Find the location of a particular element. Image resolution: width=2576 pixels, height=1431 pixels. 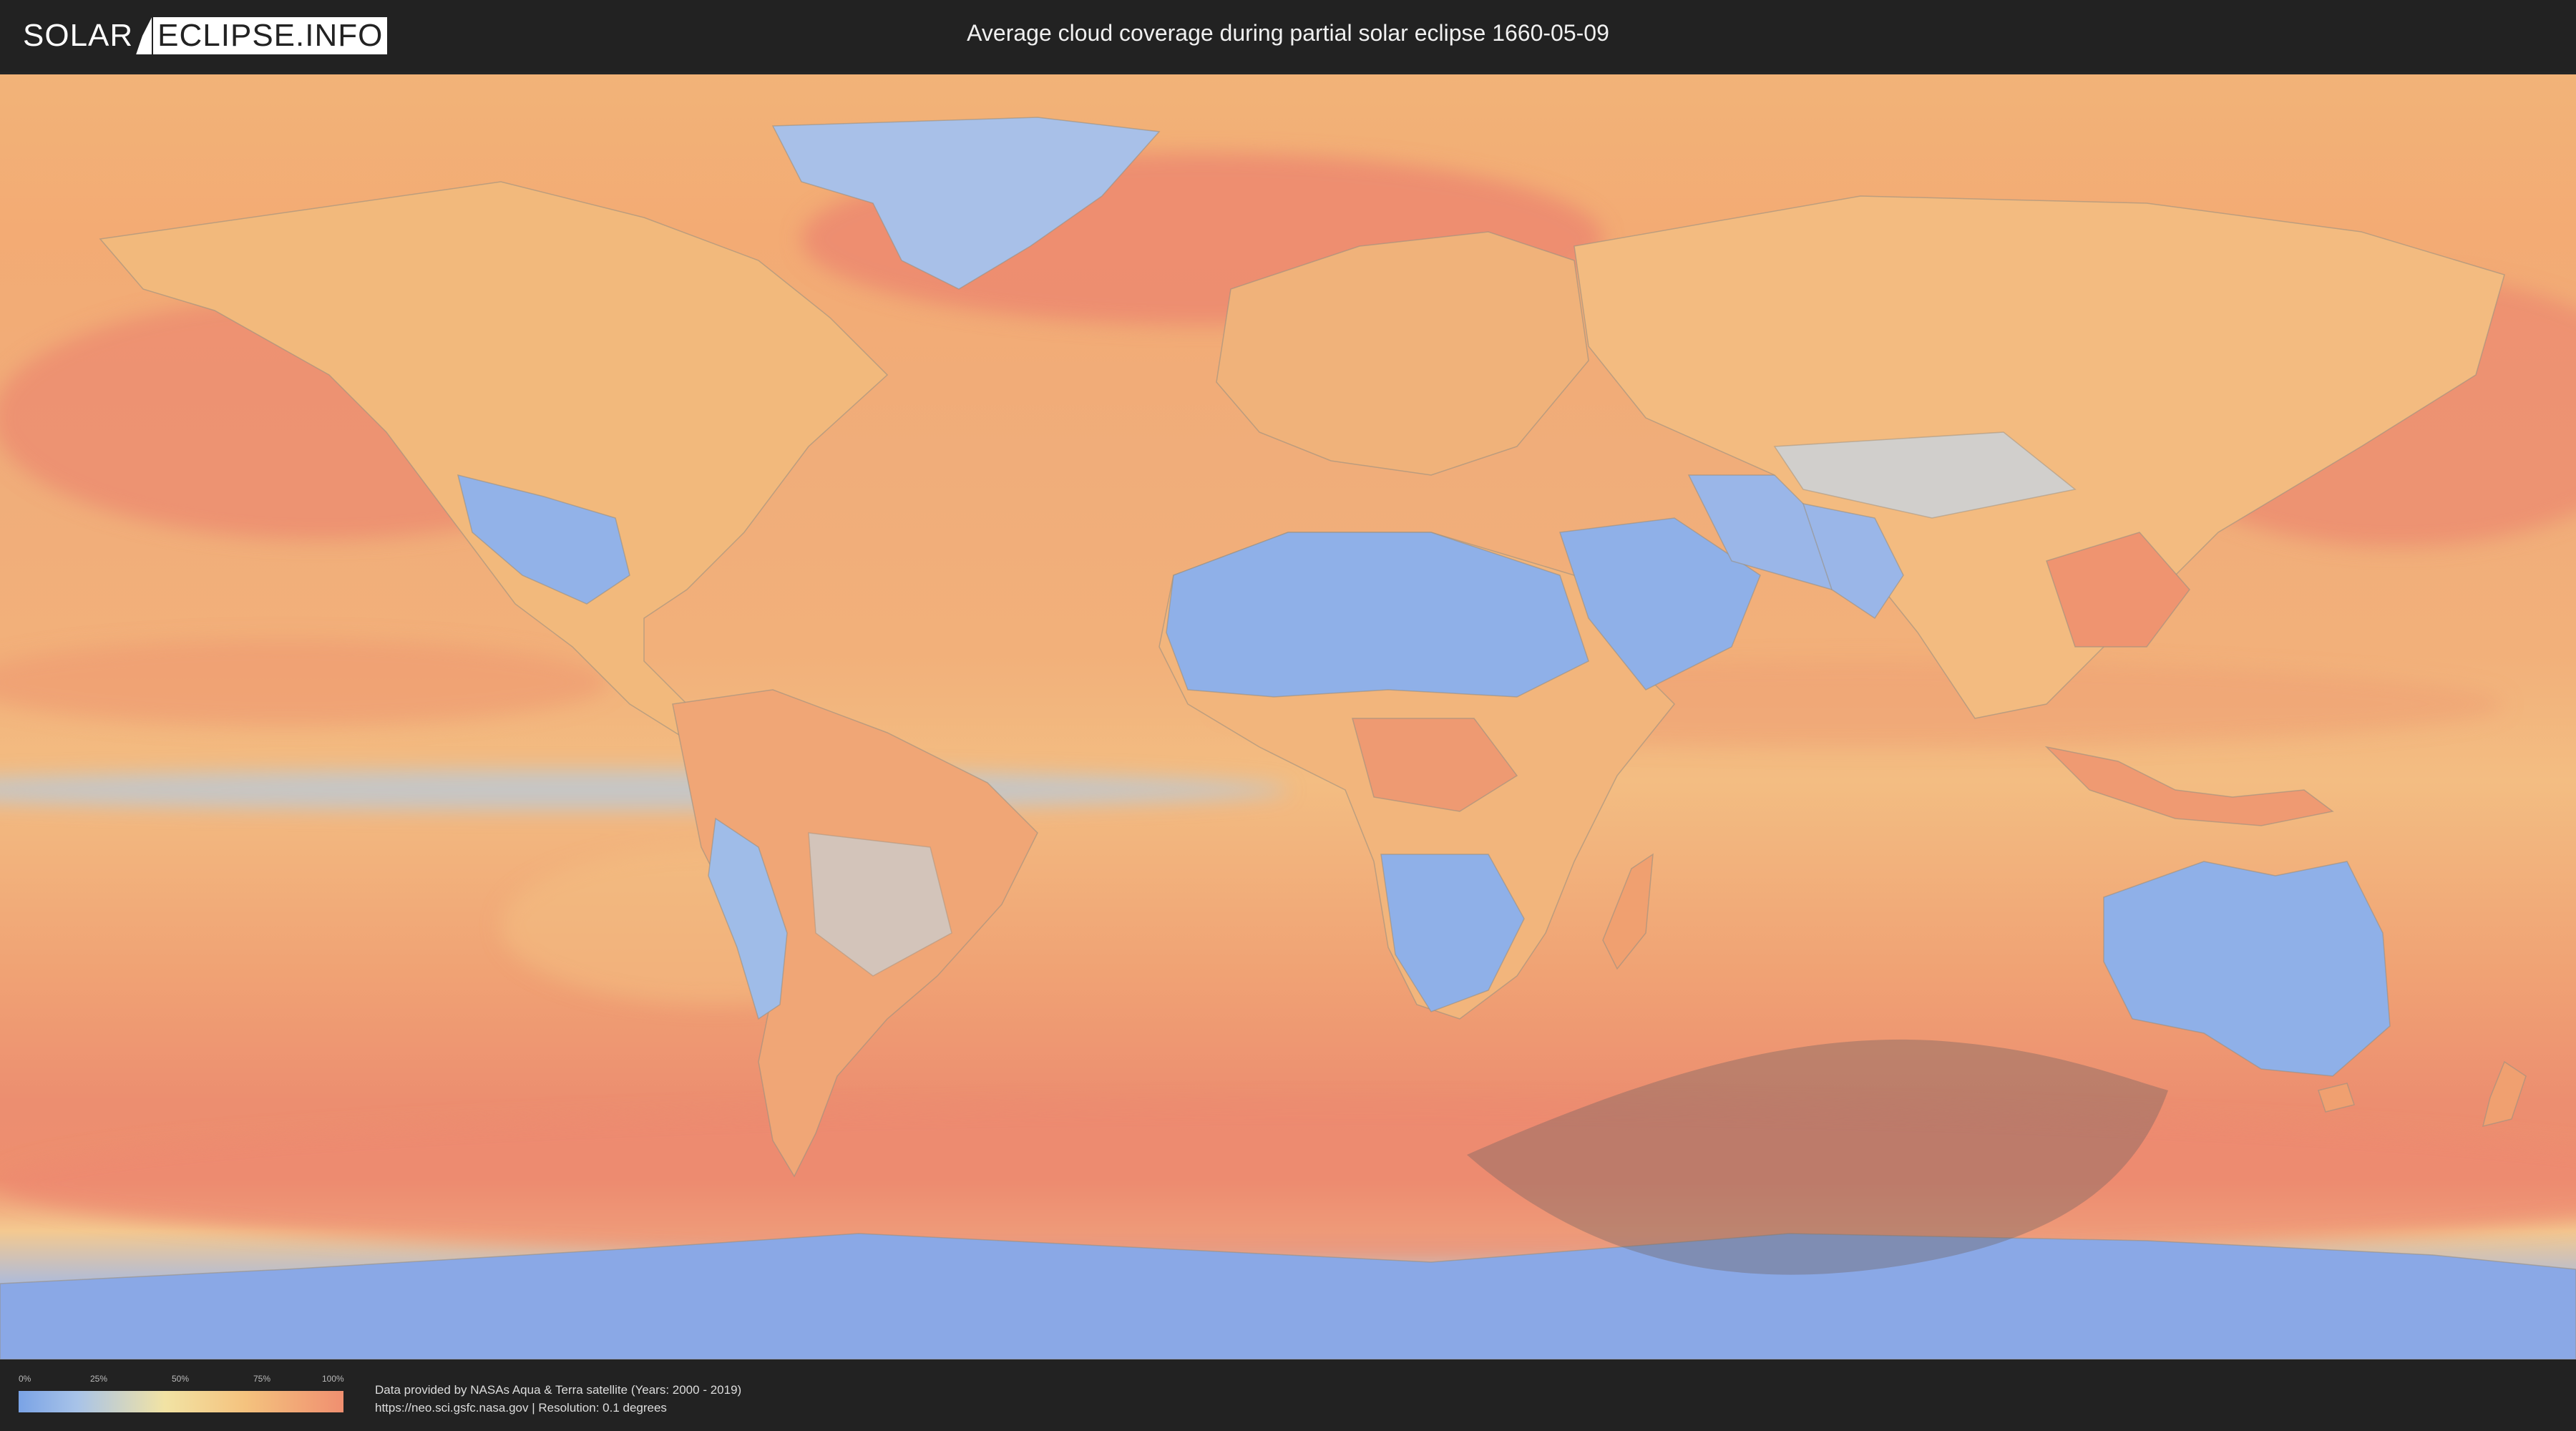

legend-color-bar is located at coordinates (181, 1402).